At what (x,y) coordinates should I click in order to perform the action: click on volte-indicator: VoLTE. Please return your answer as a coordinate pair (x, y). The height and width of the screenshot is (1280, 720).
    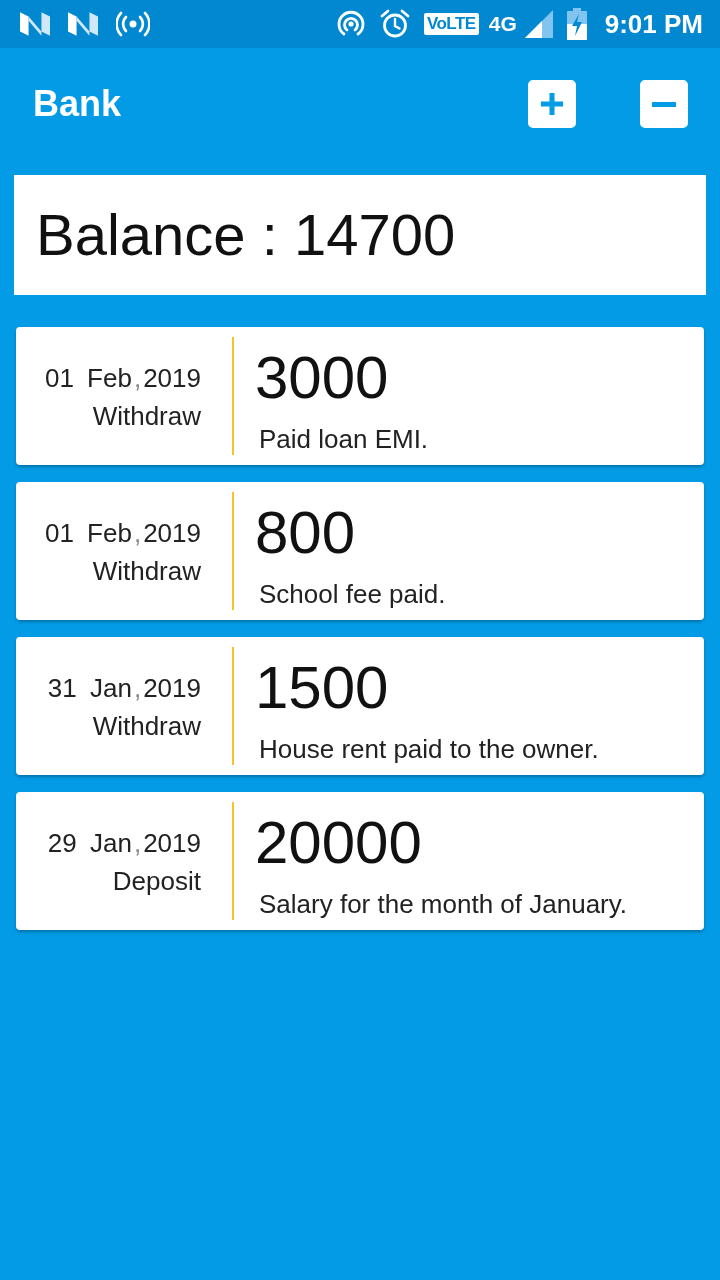
    Looking at the image, I should click on (451, 24).